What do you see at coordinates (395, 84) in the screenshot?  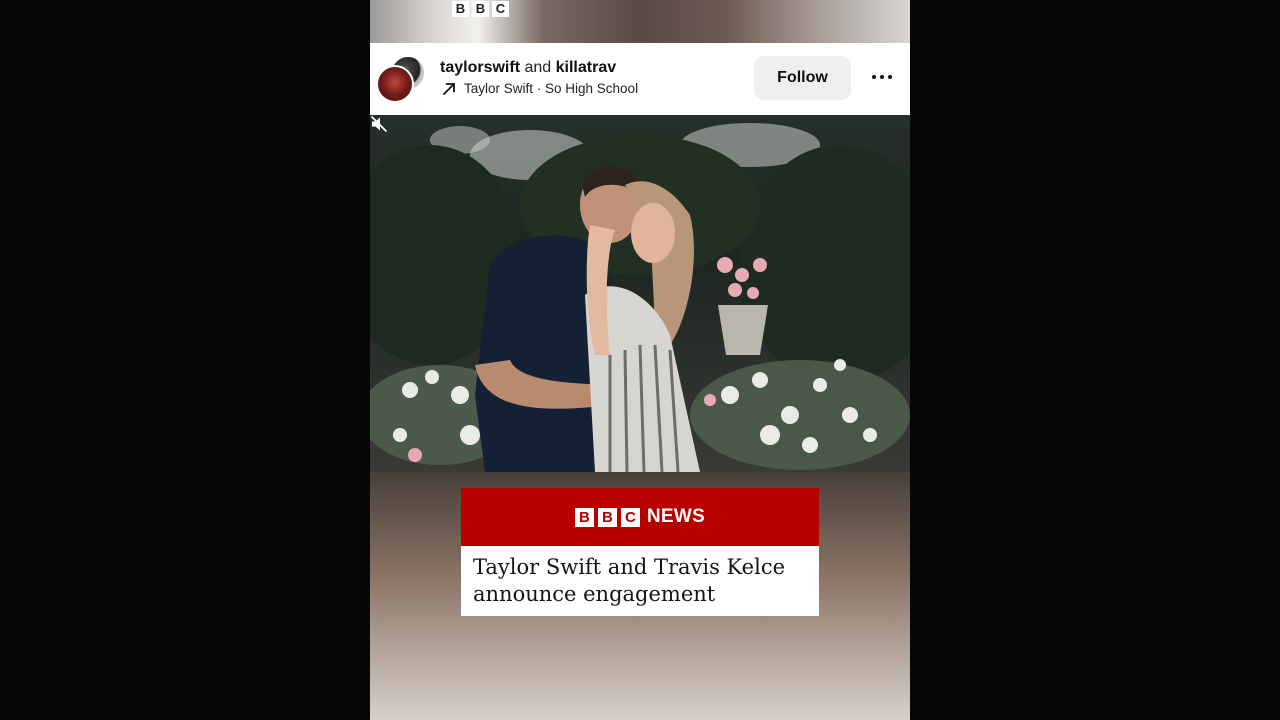 I see `avatar-taylorswift` at bounding box center [395, 84].